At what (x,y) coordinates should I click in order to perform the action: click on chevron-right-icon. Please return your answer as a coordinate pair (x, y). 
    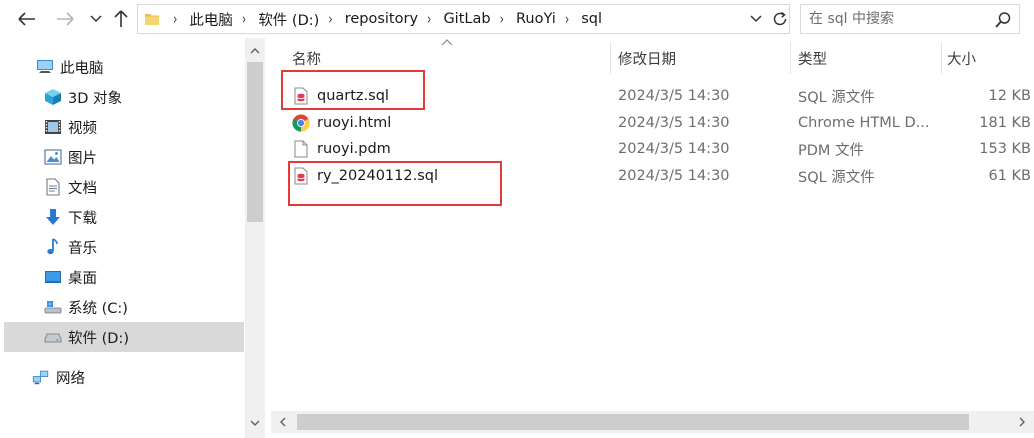
    Looking at the image, I should click on (1022, 422).